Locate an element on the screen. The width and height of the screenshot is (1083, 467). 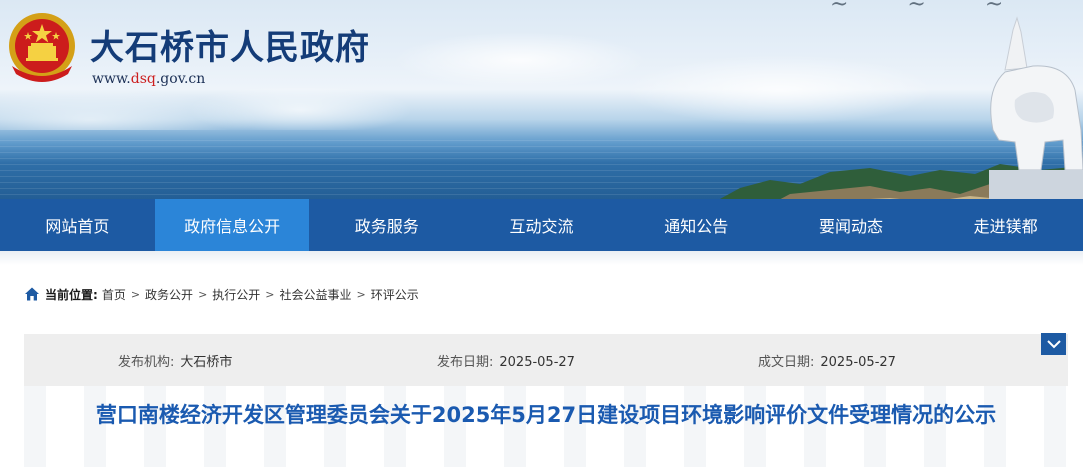
nav-item-label: 走进镁都 is located at coordinates (1005, 226).